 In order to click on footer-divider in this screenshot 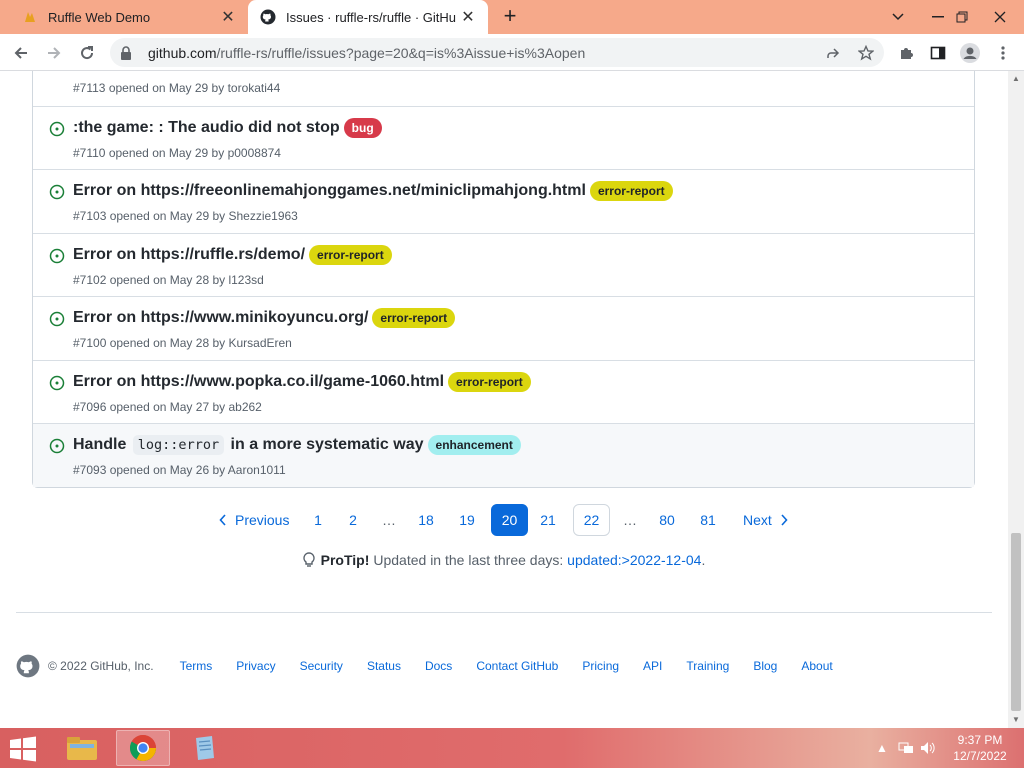, I will do `click(504, 612)`.